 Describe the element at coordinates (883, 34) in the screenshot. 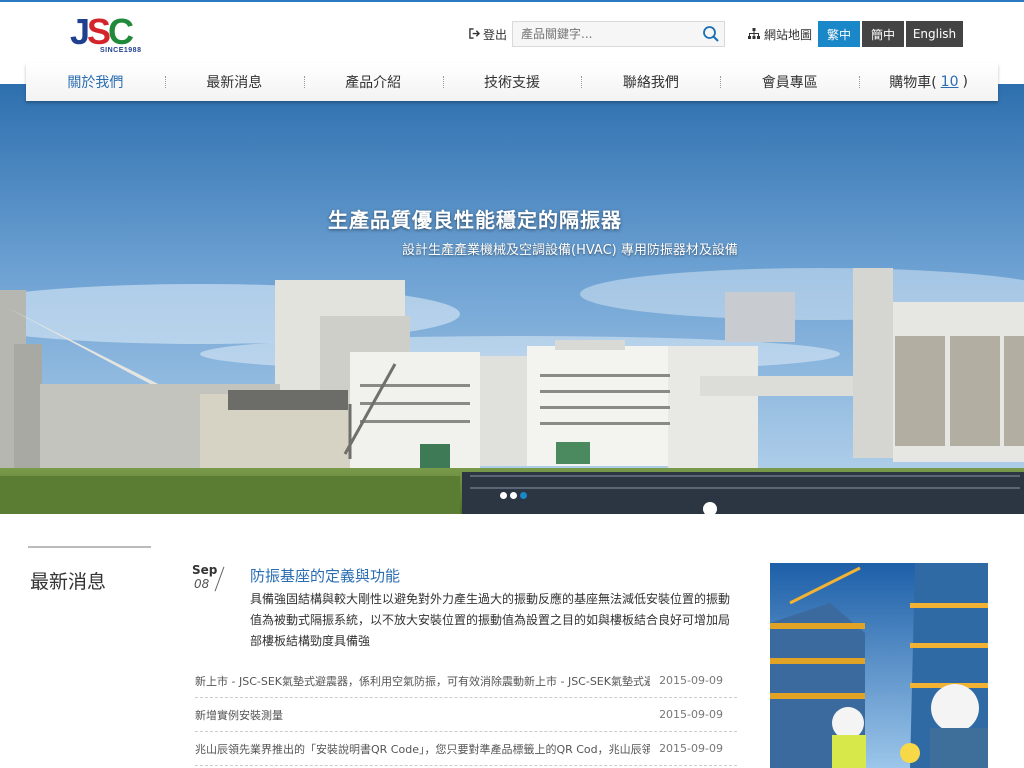

I see `lang-simplified-button: 簡中` at that location.